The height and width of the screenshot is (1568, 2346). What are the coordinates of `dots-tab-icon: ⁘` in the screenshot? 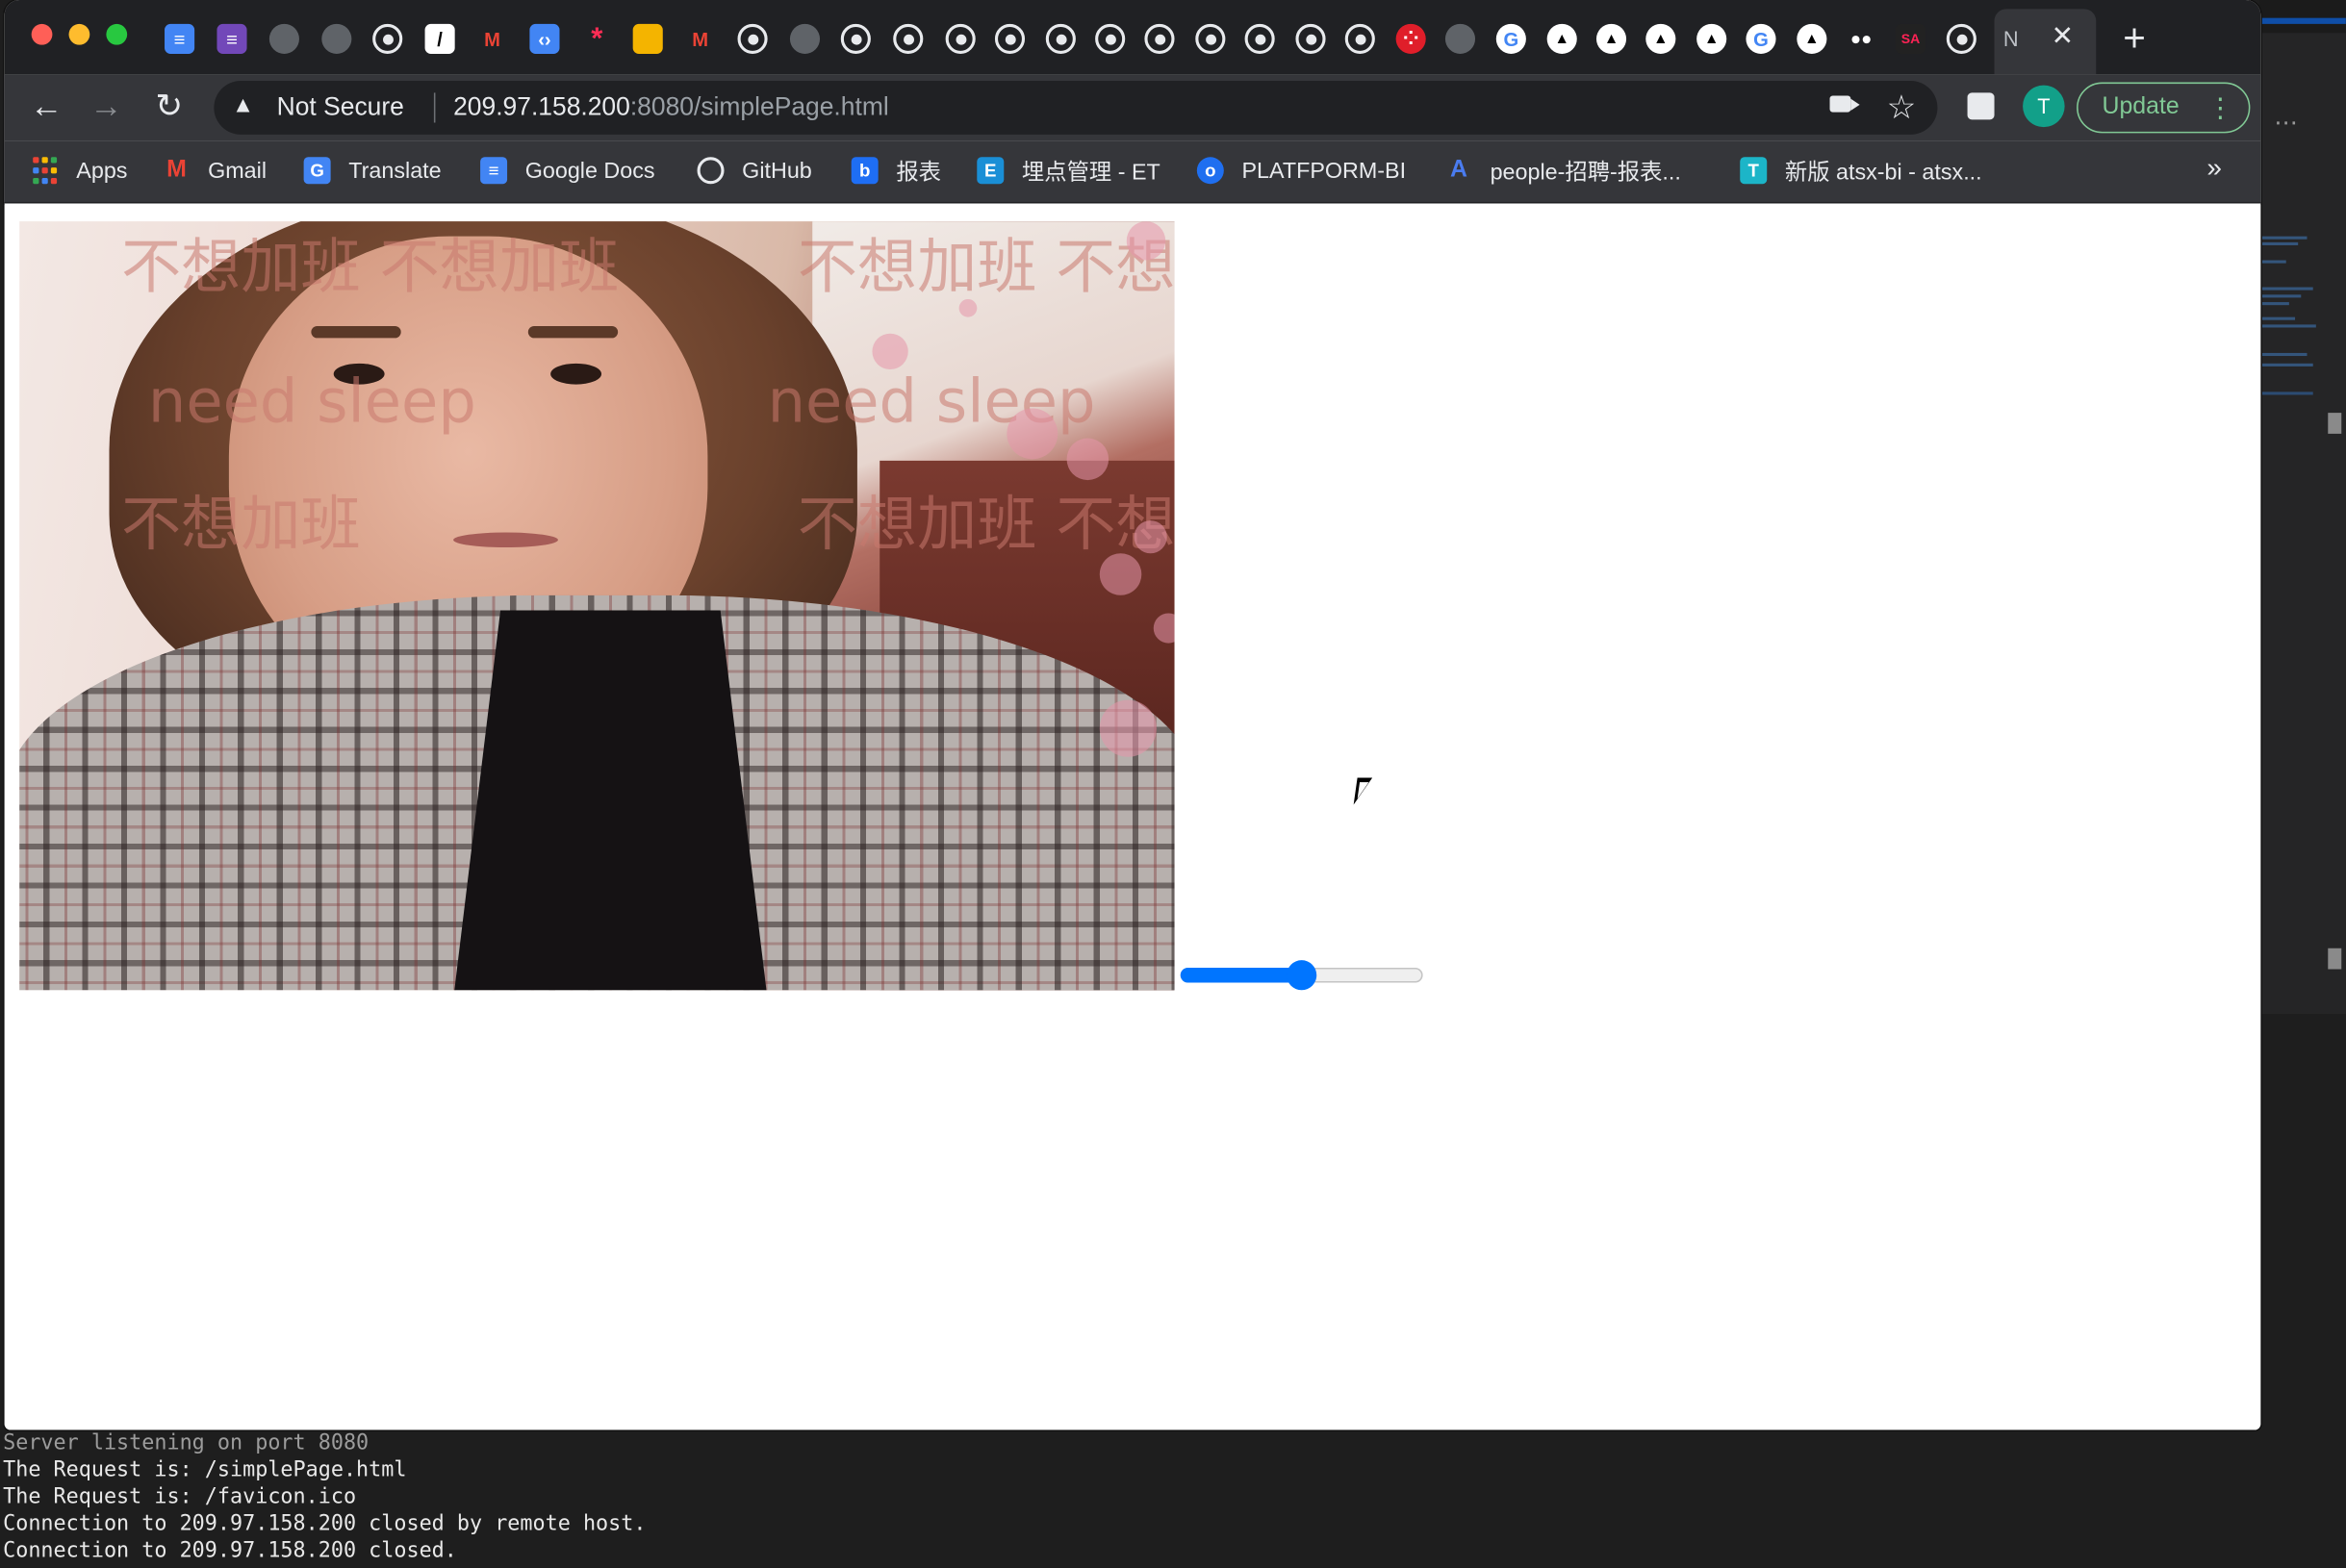 It's located at (1411, 38).